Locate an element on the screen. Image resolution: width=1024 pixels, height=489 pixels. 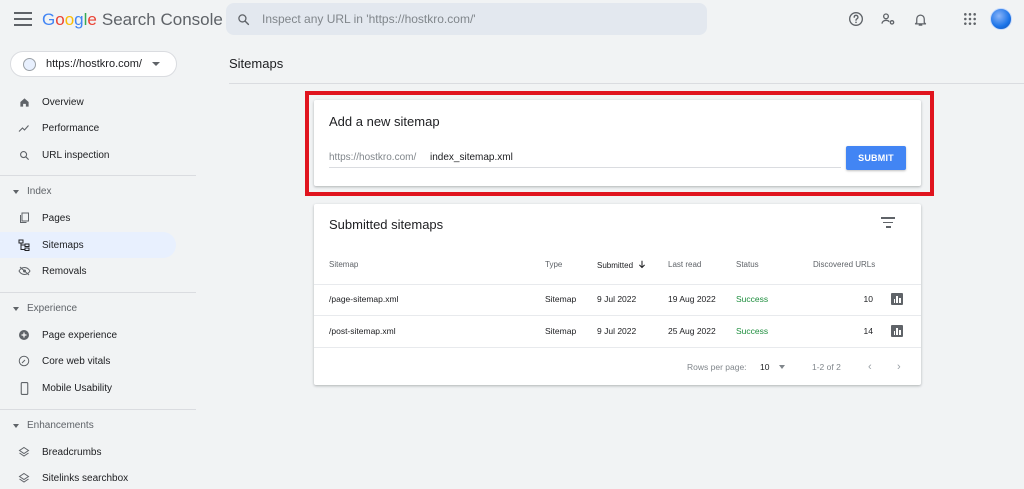
cell-discovered-urls: 10 is located at coordinates (868, 299).